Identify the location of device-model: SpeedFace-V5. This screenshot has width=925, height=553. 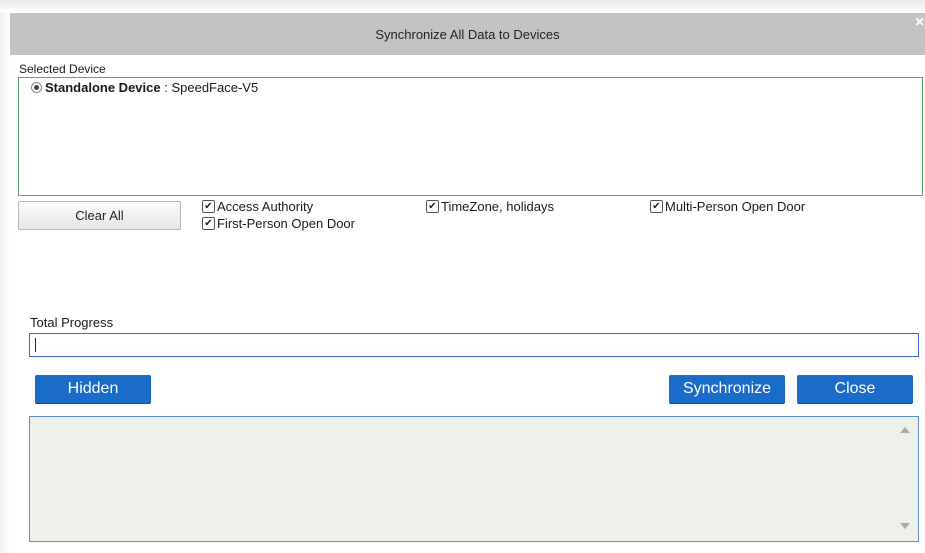
(215, 87).